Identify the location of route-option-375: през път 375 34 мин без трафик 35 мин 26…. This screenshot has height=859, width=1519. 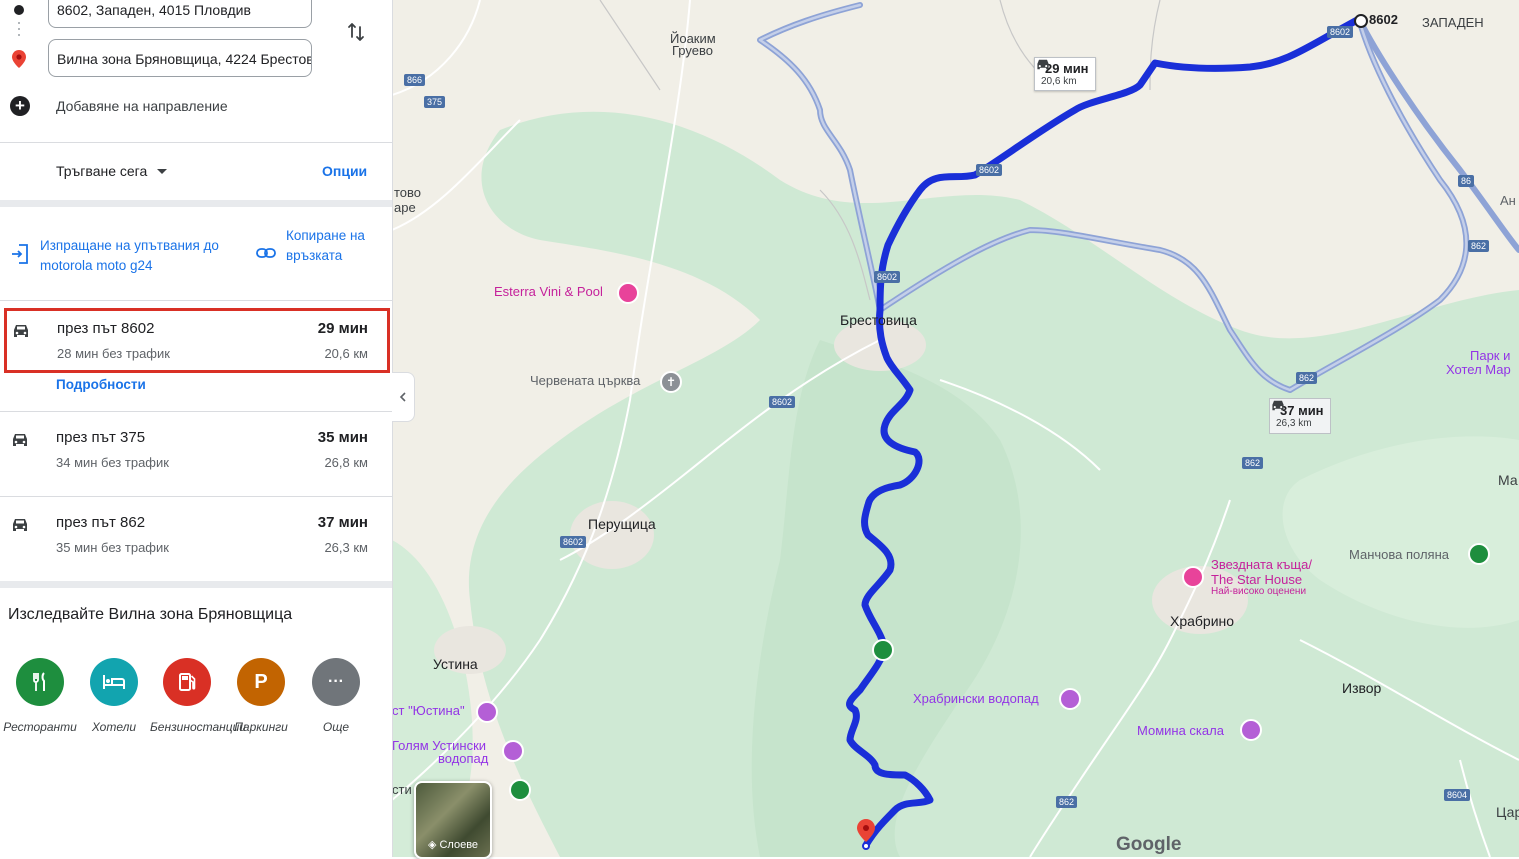
(196, 454).